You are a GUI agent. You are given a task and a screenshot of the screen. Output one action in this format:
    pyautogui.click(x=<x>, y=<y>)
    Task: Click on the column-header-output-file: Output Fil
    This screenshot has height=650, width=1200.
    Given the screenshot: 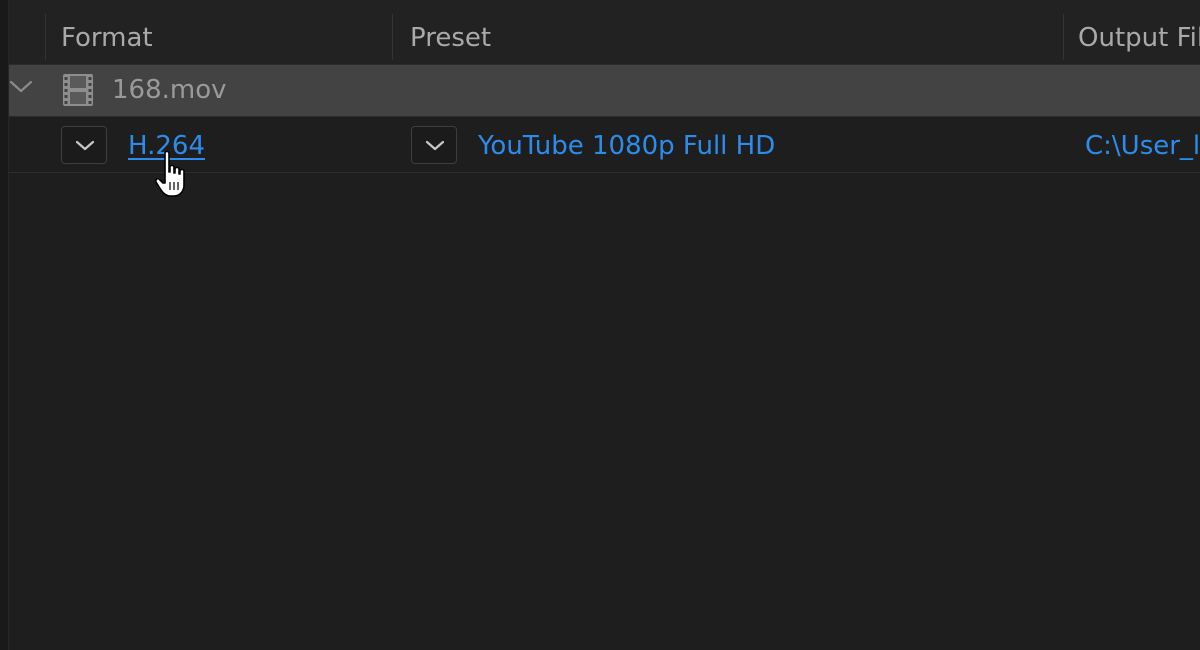 What is the action you would take?
    pyautogui.click(x=1139, y=32)
    